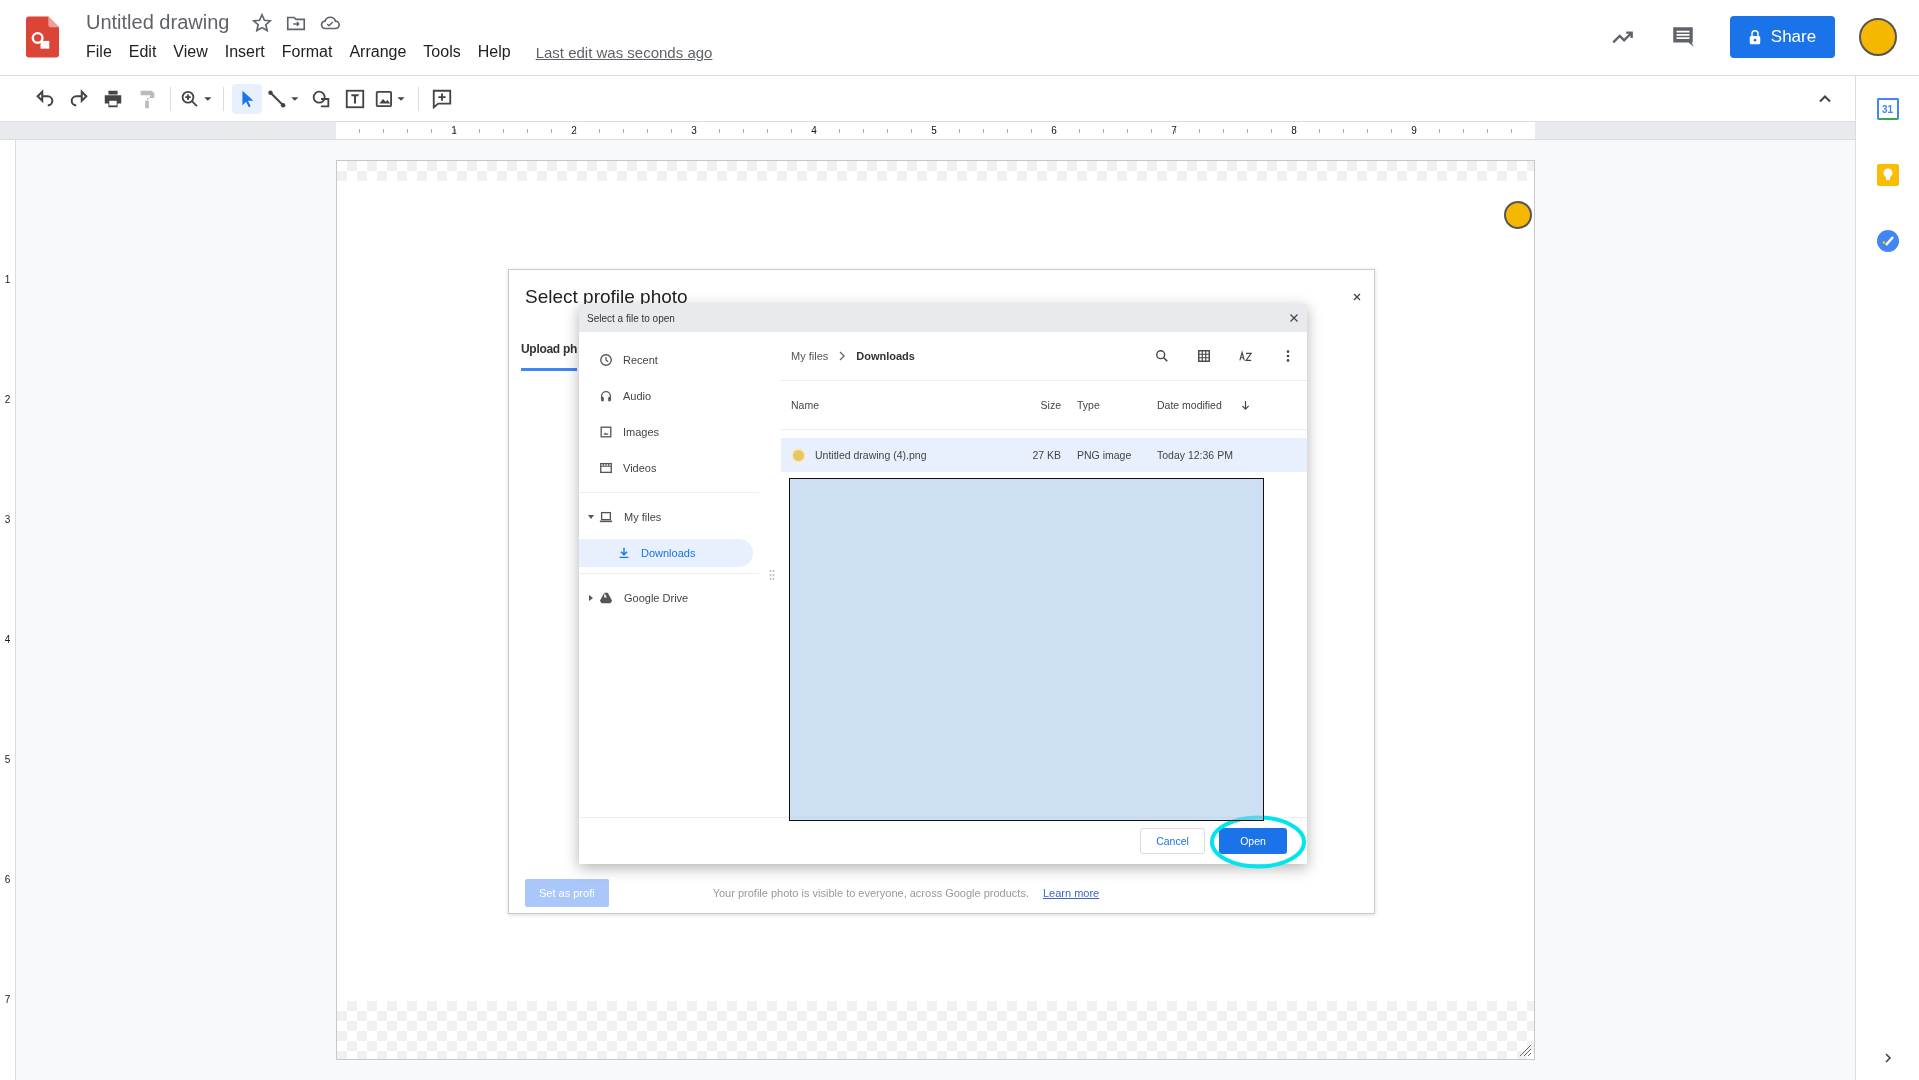  What do you see at coordinates (307, 52) in the screenshot?
I see `menu-item: Format` at bounding box center [307, 52].